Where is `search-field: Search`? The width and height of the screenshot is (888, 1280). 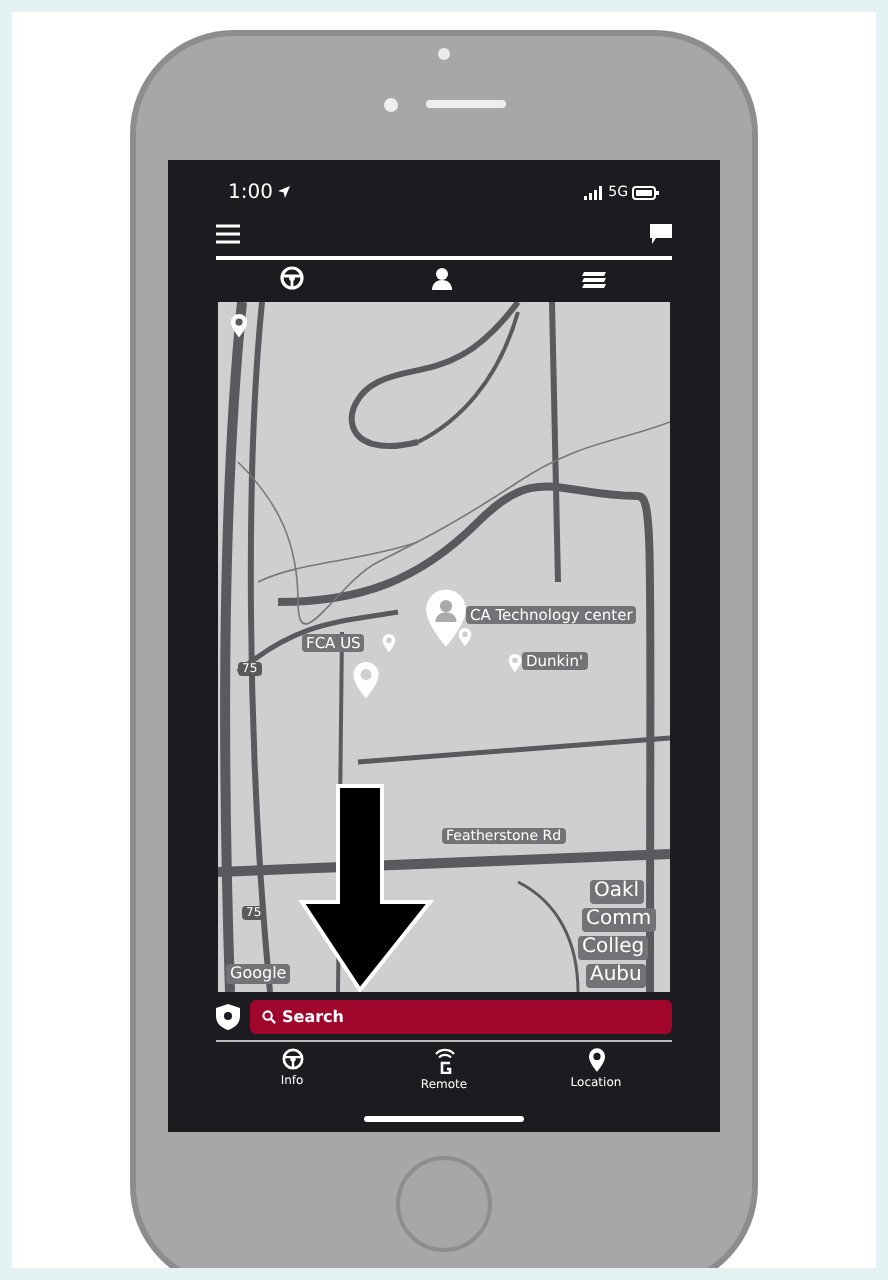
search-field: Search is located at coordinates (461, 1016).